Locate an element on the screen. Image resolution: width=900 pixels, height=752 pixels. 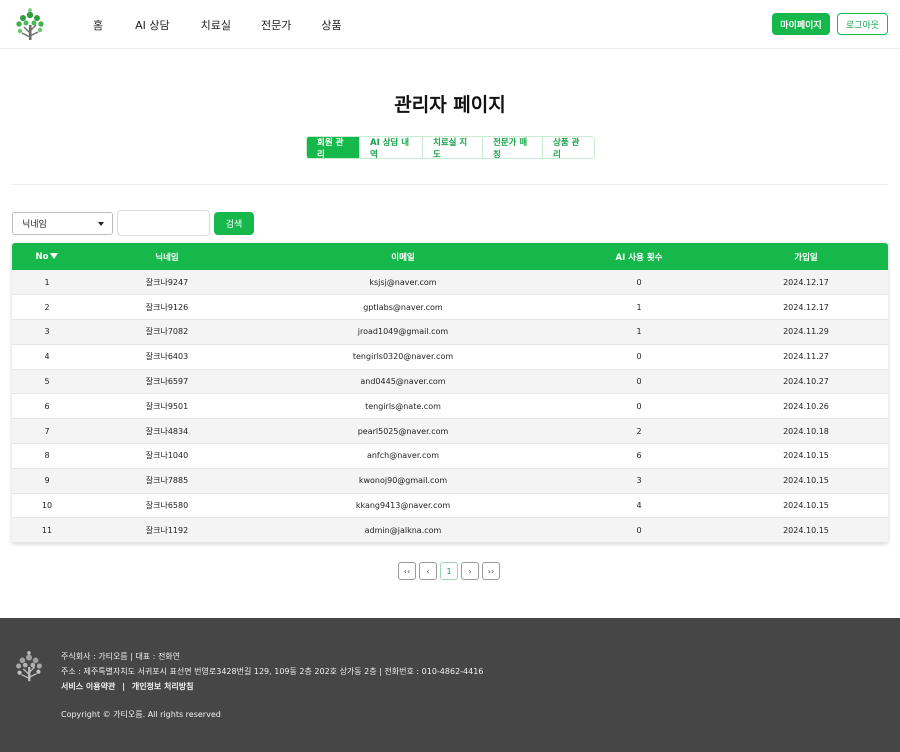
cell-no: 6 is located at coordinates (47, 406).